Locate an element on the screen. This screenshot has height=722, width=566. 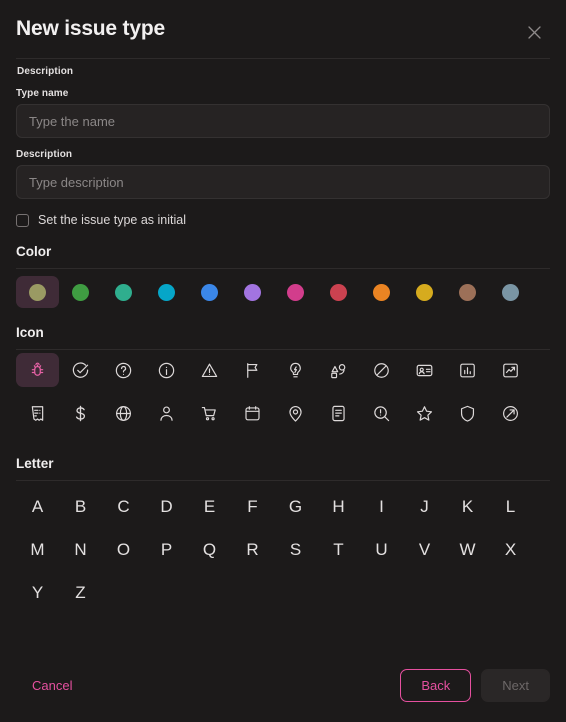
bug-icon is located at coordinates (37, 370).